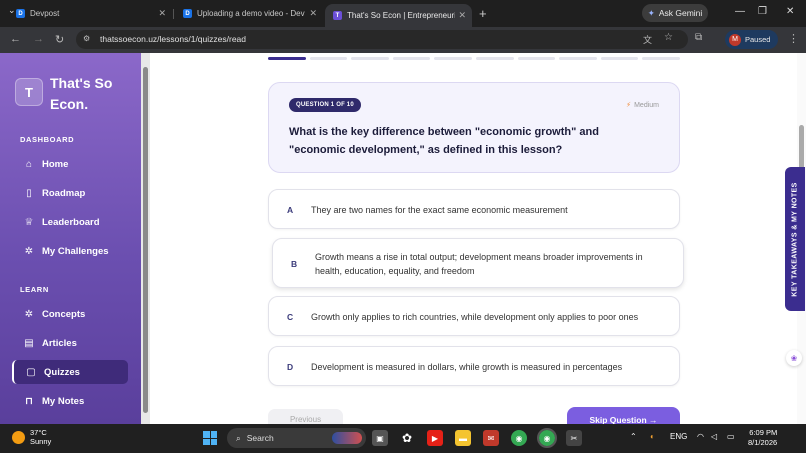 The width and height of the screenshot is (806, 453). I want to click on map-icon: ▯, so click(29, 193).